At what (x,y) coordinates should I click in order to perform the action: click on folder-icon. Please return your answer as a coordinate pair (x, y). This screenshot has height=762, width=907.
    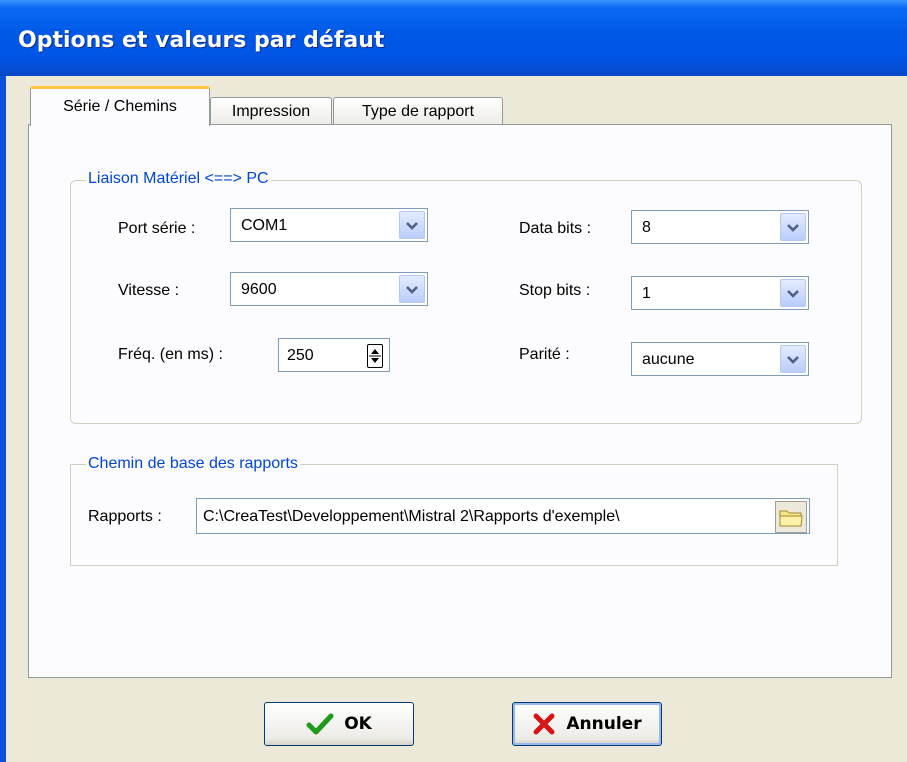
    Looking at the image, I should click on (791, 517).